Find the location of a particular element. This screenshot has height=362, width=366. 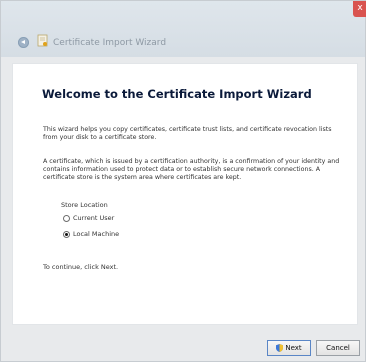

radio-current-user: Current User is located at coordinates (88, 218).